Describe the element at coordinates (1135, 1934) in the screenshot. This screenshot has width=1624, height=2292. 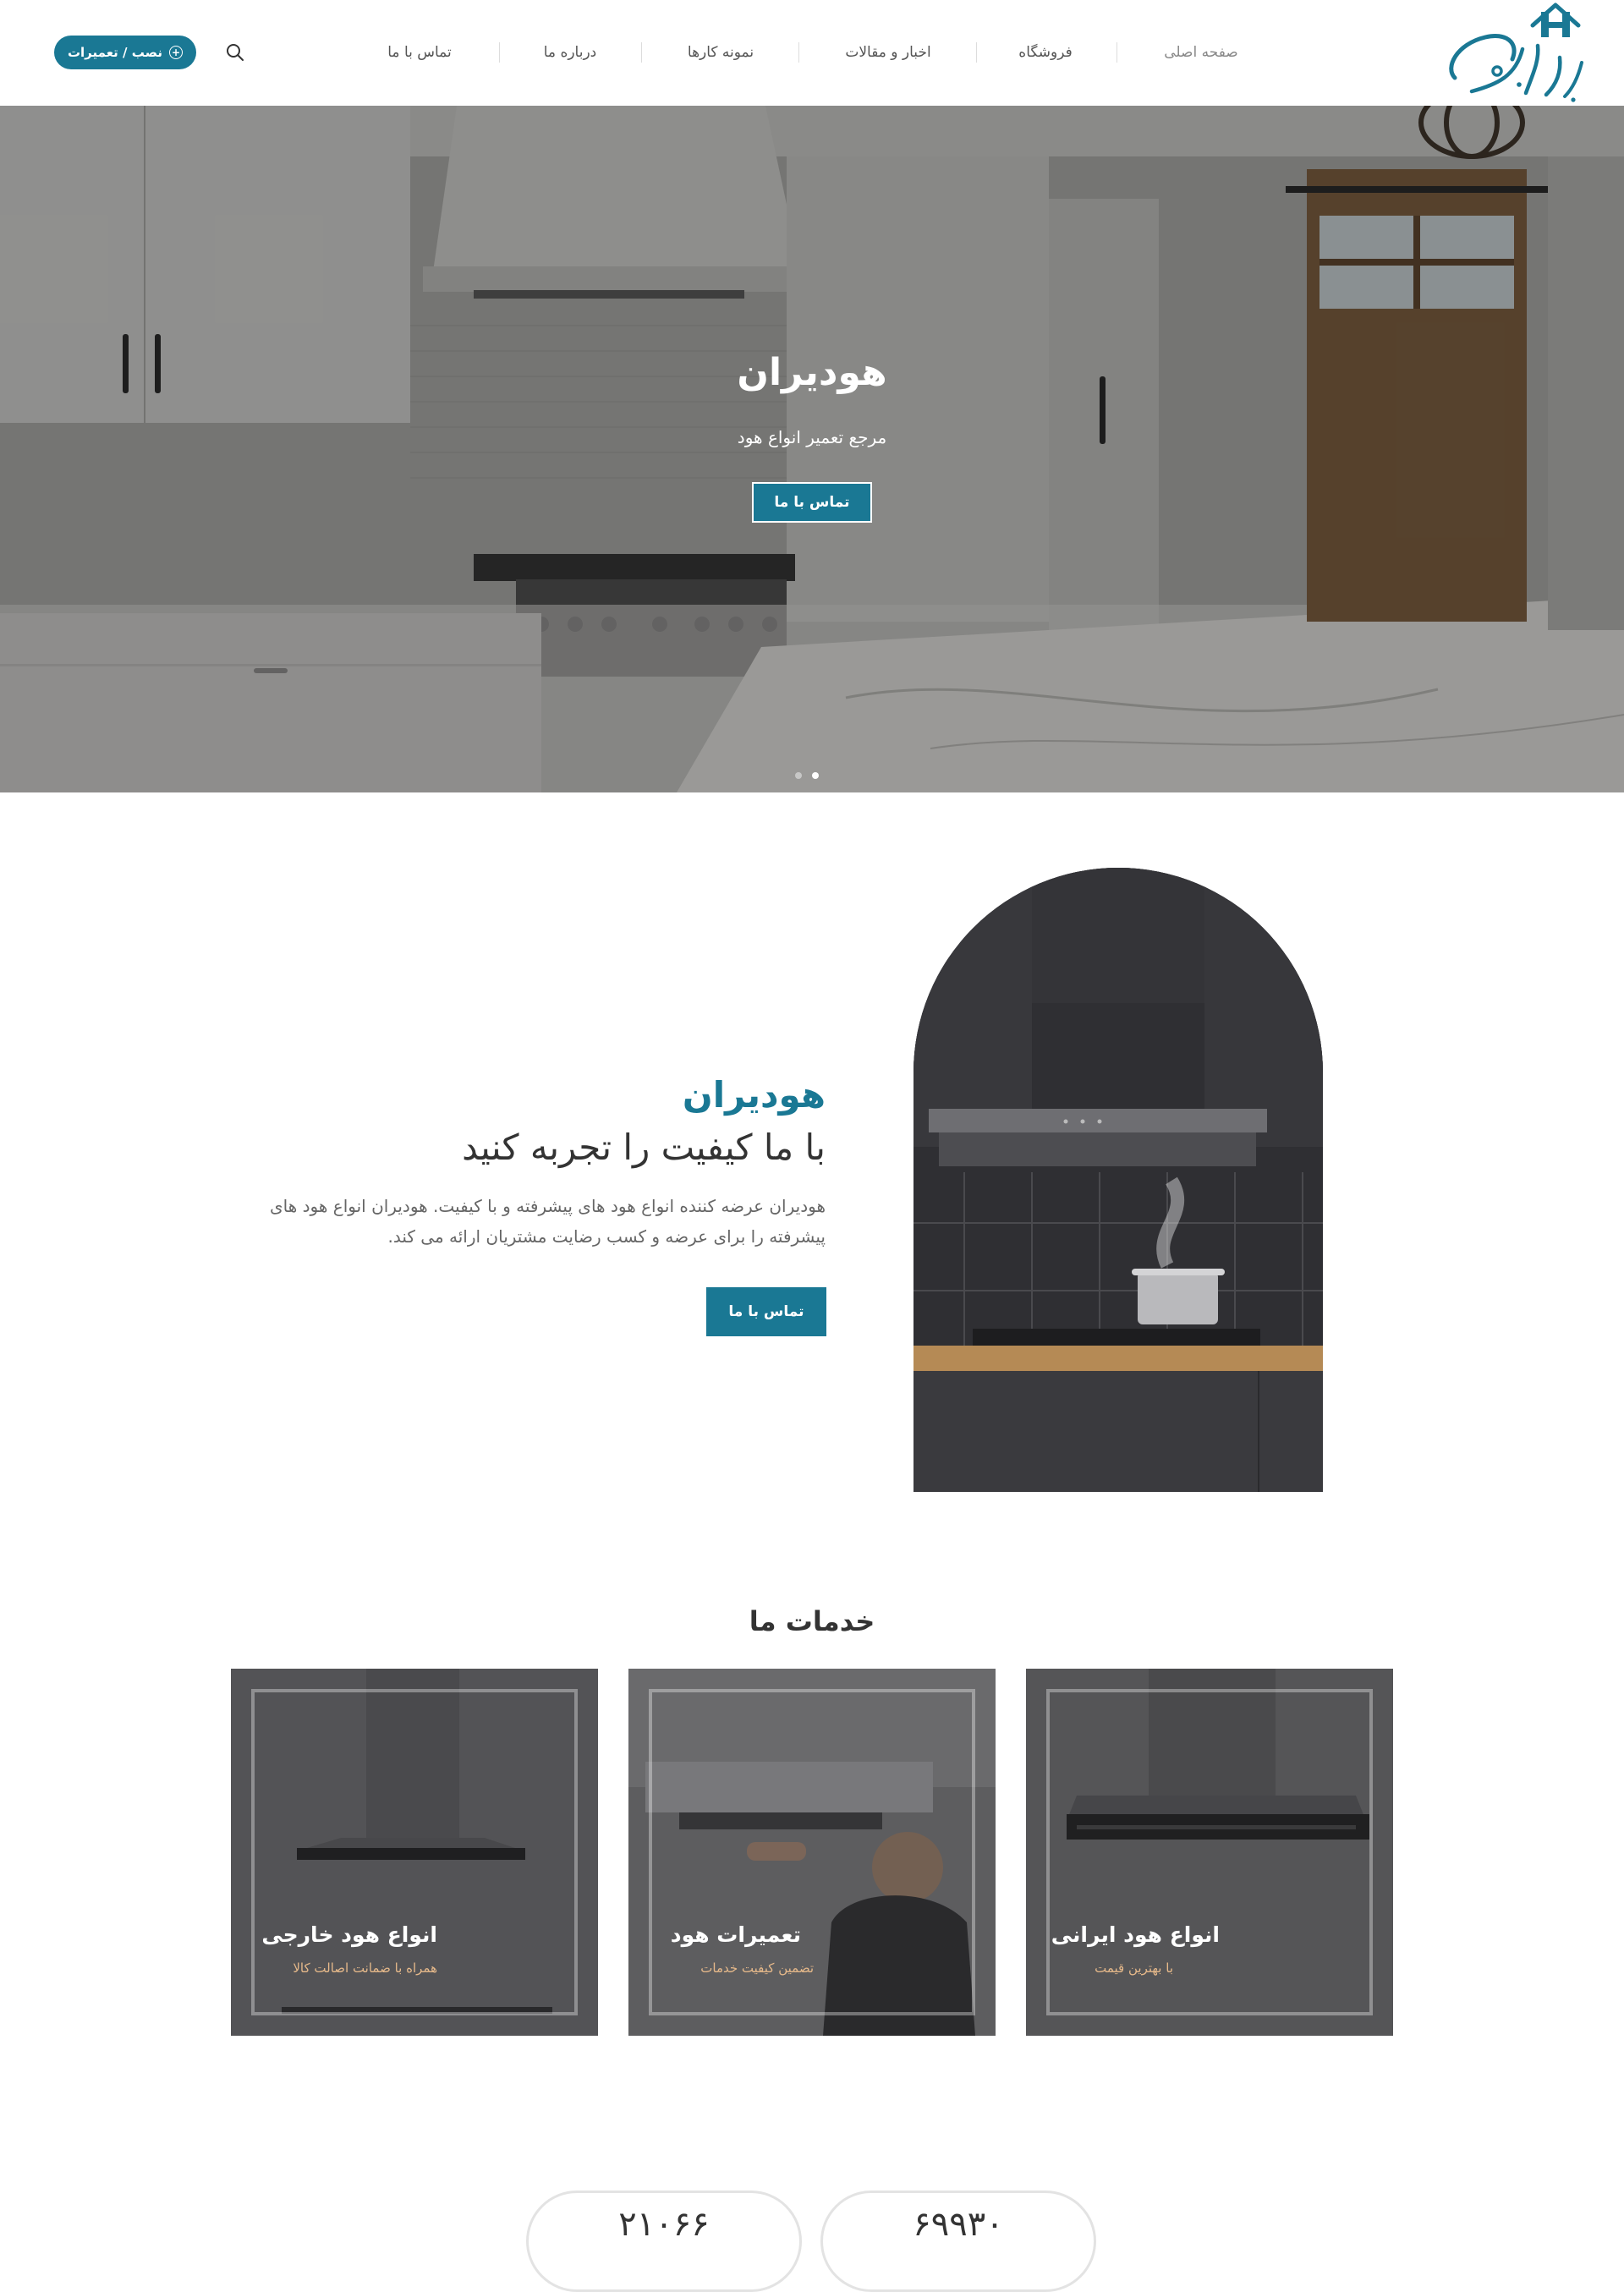
I see `card-title: انواع هود ایرانی` at that location.